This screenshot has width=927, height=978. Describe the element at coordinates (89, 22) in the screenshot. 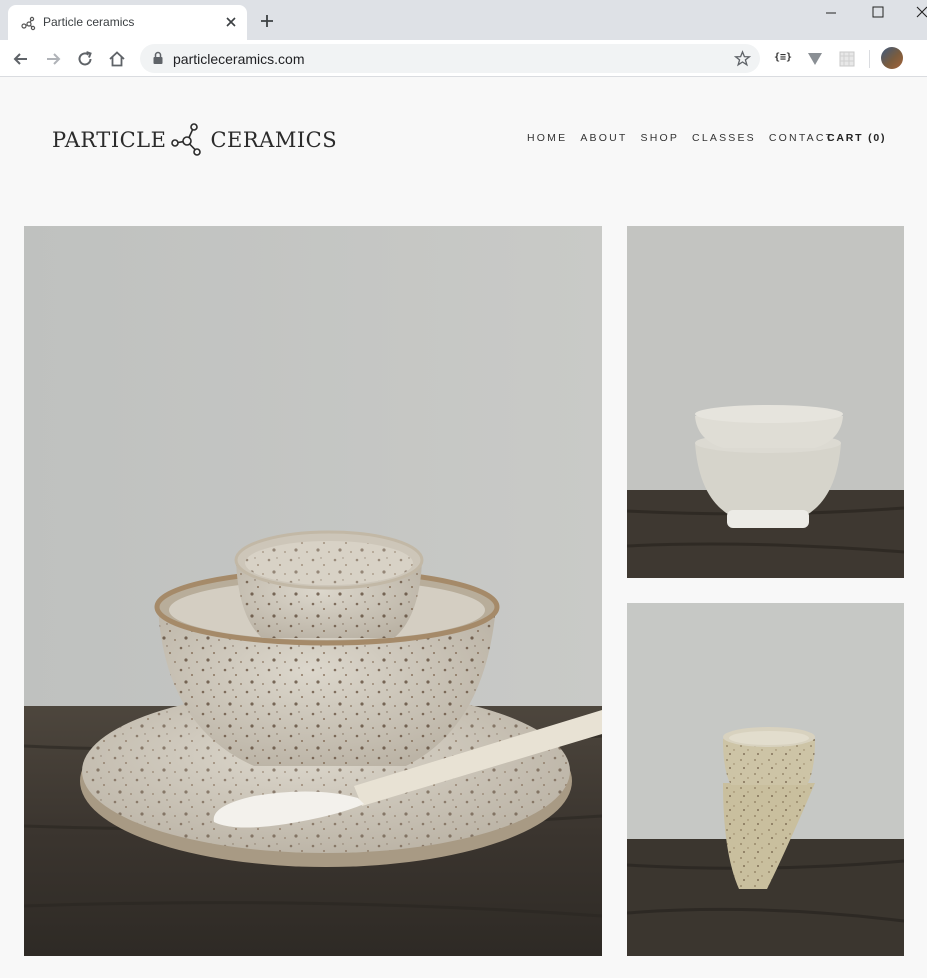

I see `tab-title: Particle ceramics` at that location.